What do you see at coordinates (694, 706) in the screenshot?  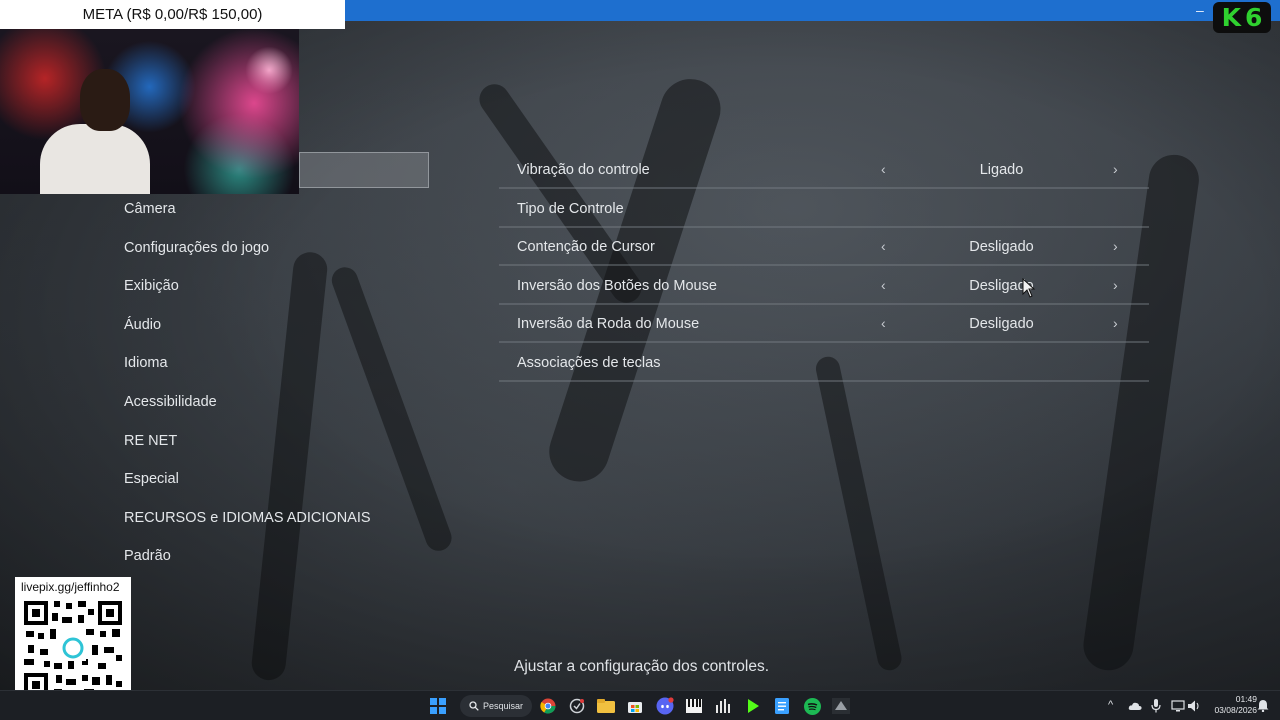 I see `piano-icon` at bounding box center [694, 706].